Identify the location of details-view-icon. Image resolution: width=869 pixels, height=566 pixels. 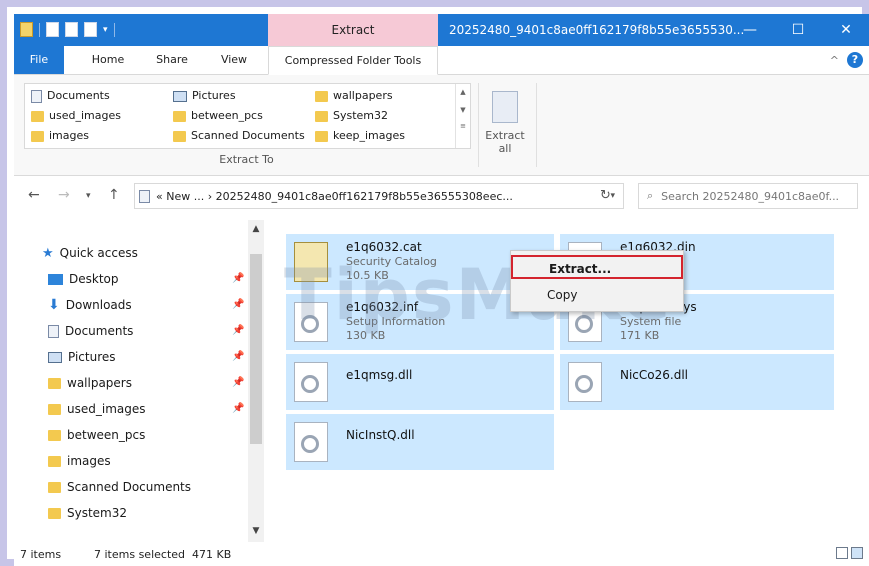
(842, 553).